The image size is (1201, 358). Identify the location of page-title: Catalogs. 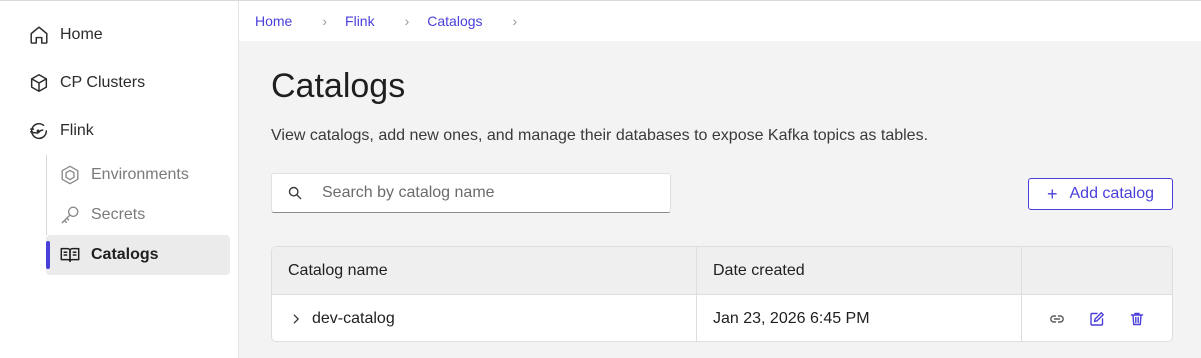
(338, 86).